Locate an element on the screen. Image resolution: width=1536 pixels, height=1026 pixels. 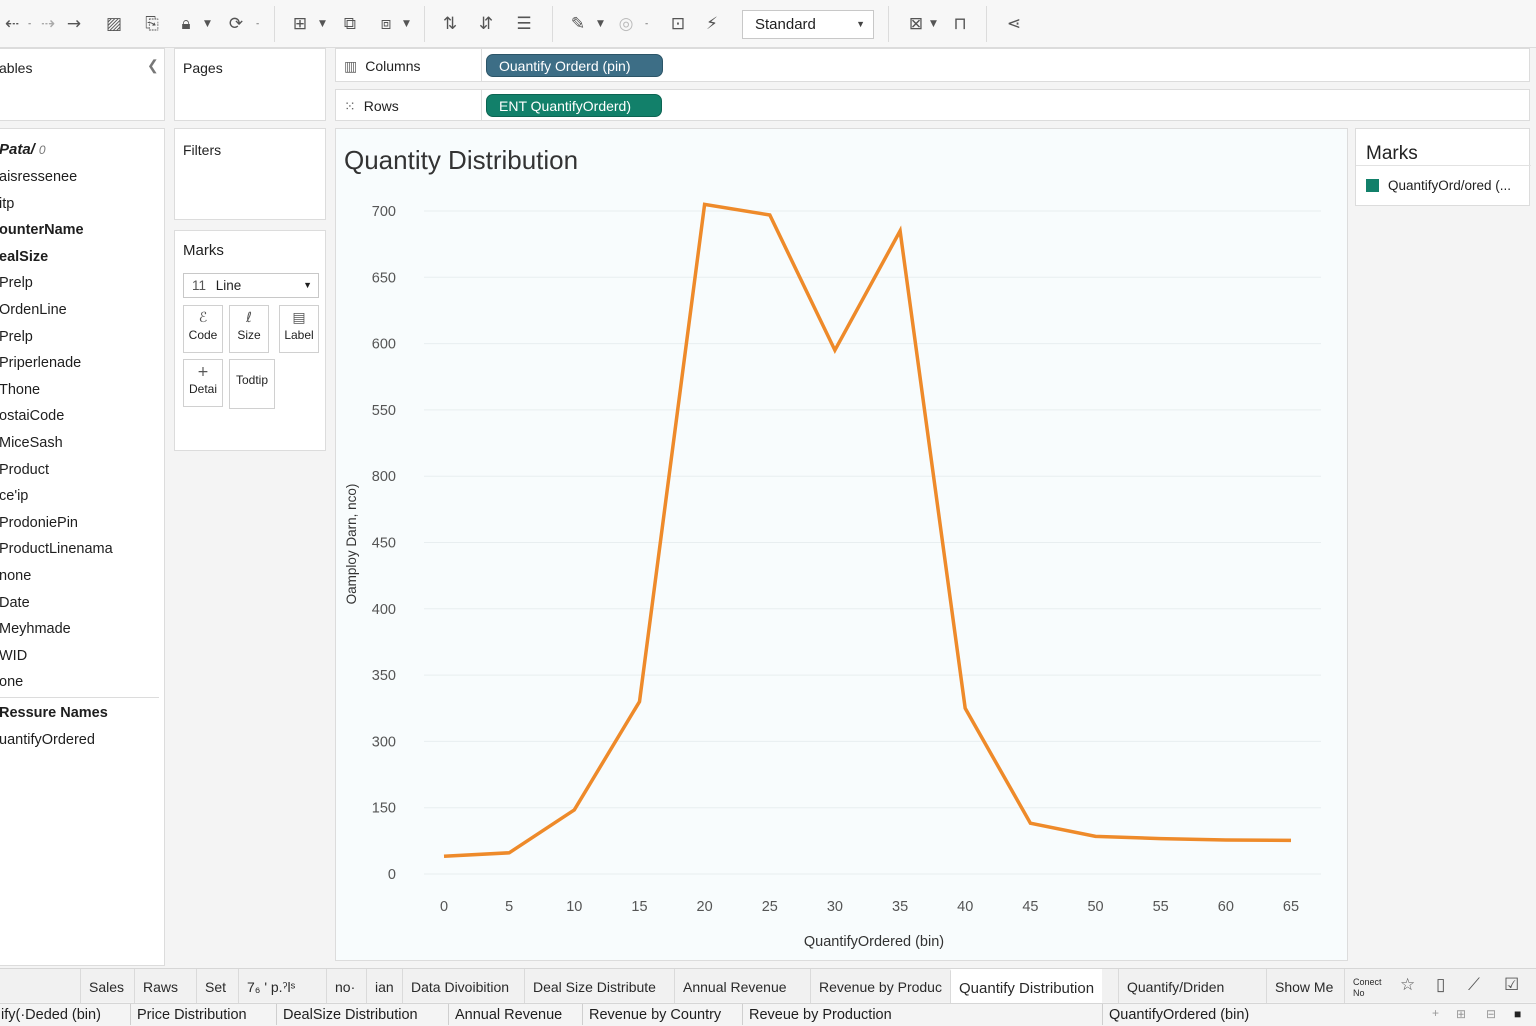
lock-icon: 🔒︎ is located at coordinates (186, 24).